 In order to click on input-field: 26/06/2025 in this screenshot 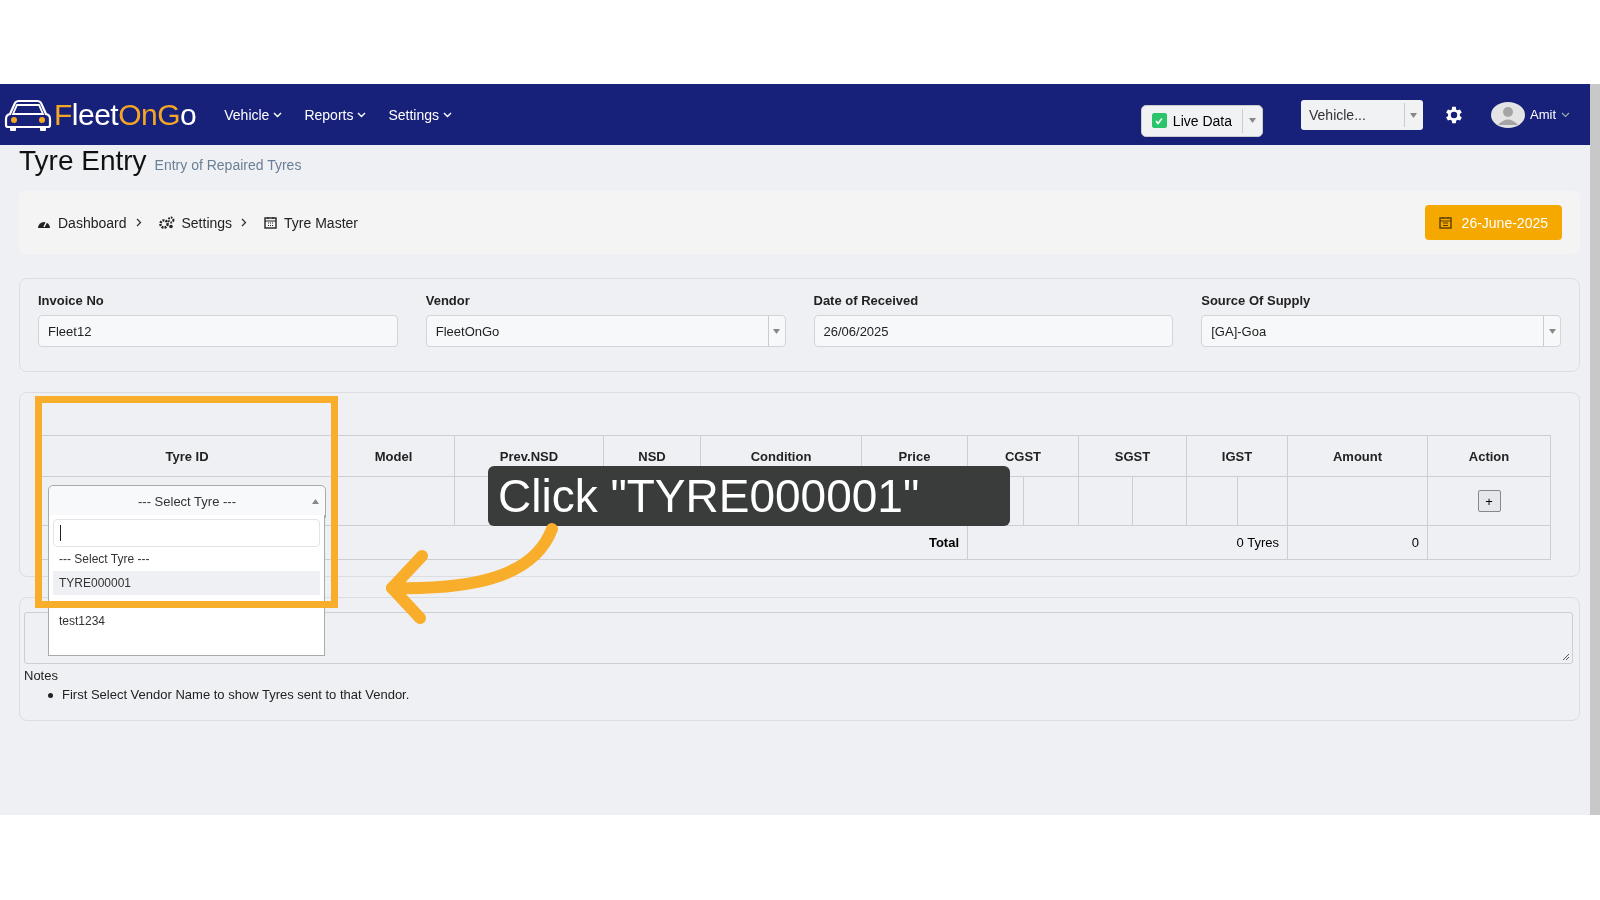, I will do `click(993, 331)`.